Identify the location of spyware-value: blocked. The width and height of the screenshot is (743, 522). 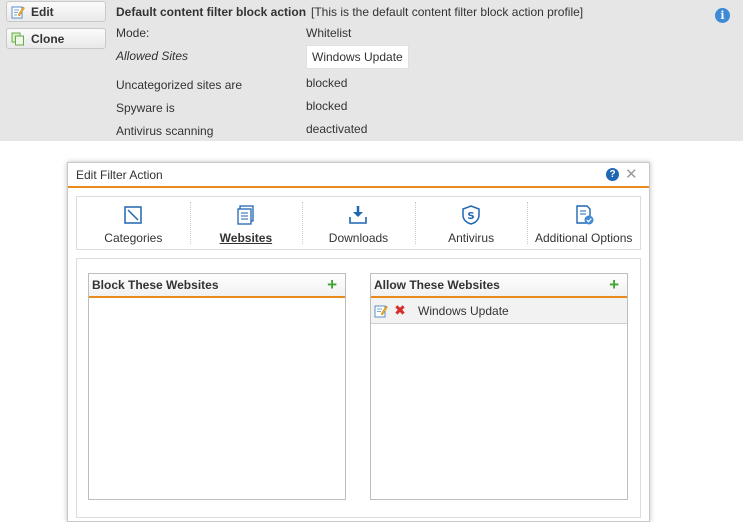
(327, 106).